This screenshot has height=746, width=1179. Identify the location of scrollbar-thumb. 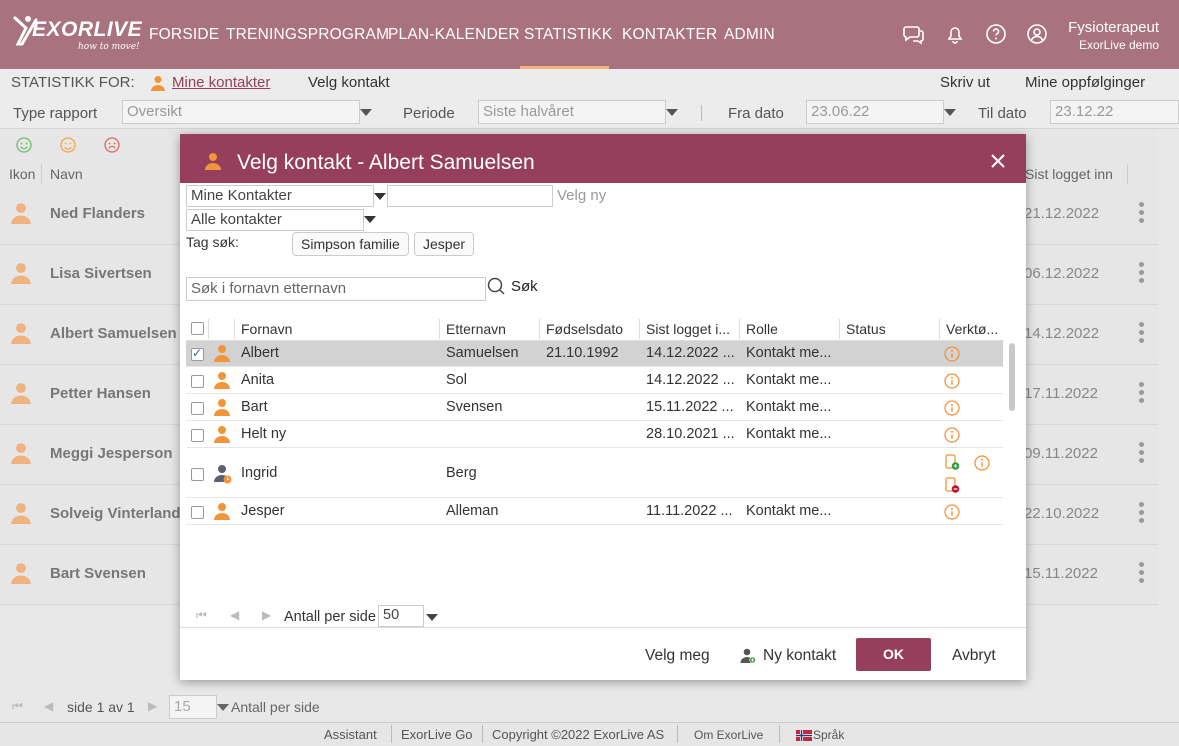
(1012, 377).